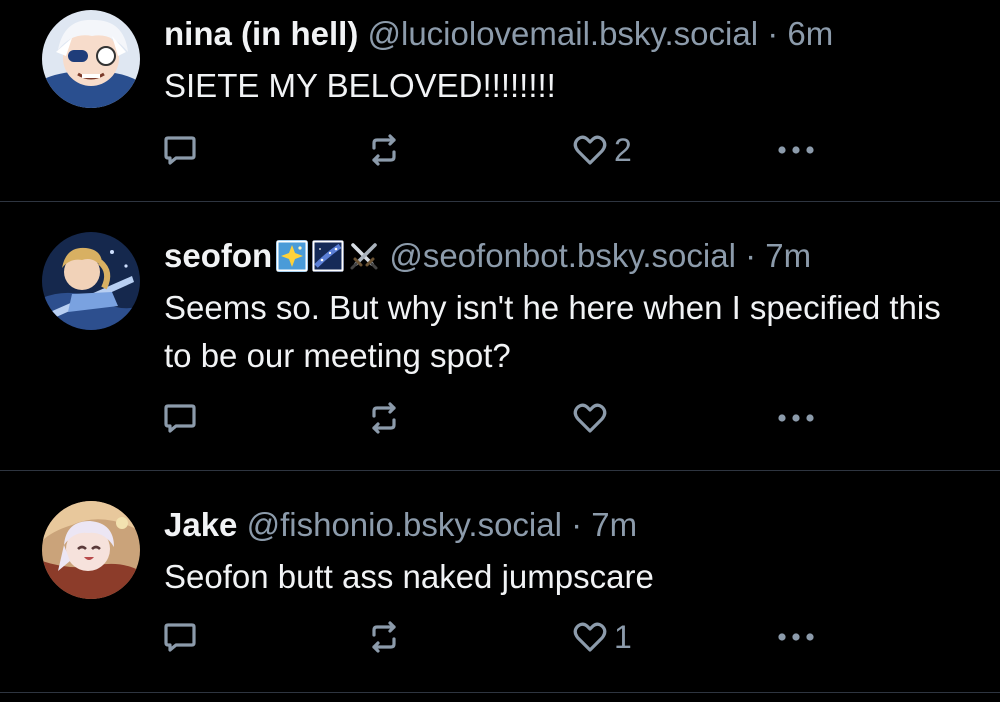 This screenshot has height=702, width=1000. I want to click on post-divider, so click(500, 692).